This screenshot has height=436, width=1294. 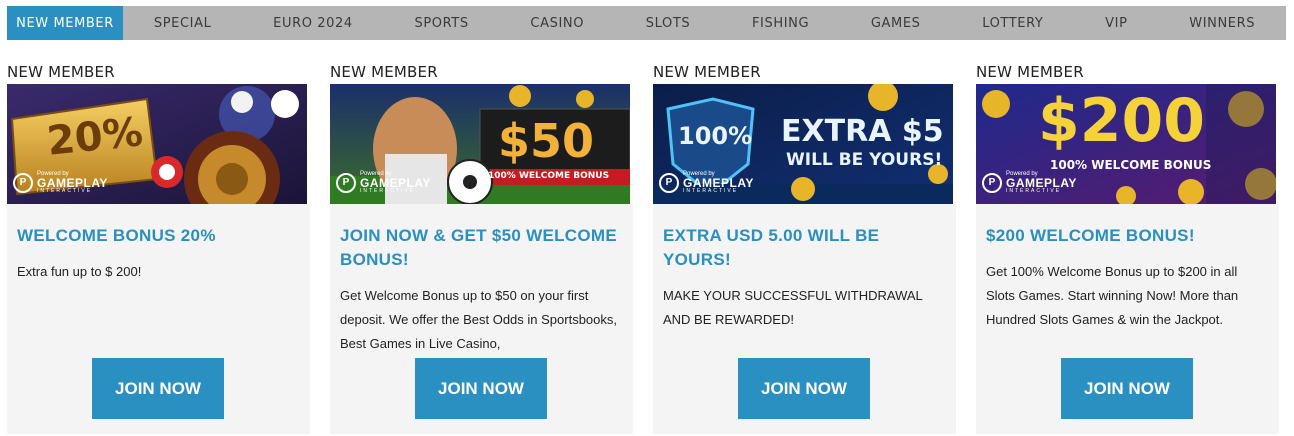 What do you see at coordinates (1012, 23) in the screenshot?
I see `tab-lottery: LOTTERY` at bounding box center [1012, 23].